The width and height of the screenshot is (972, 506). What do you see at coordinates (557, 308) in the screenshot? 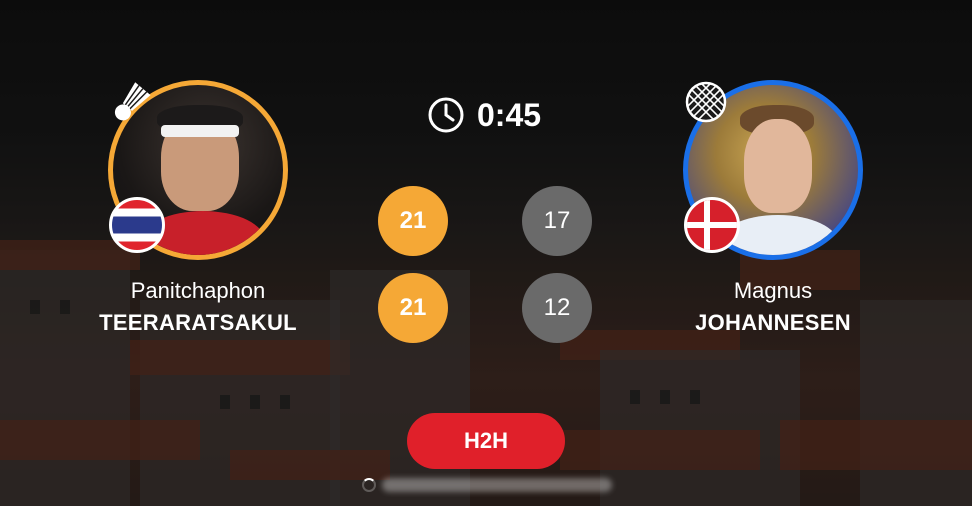
I see `game-2-right-score: 12` at bounding box center [557, 308].